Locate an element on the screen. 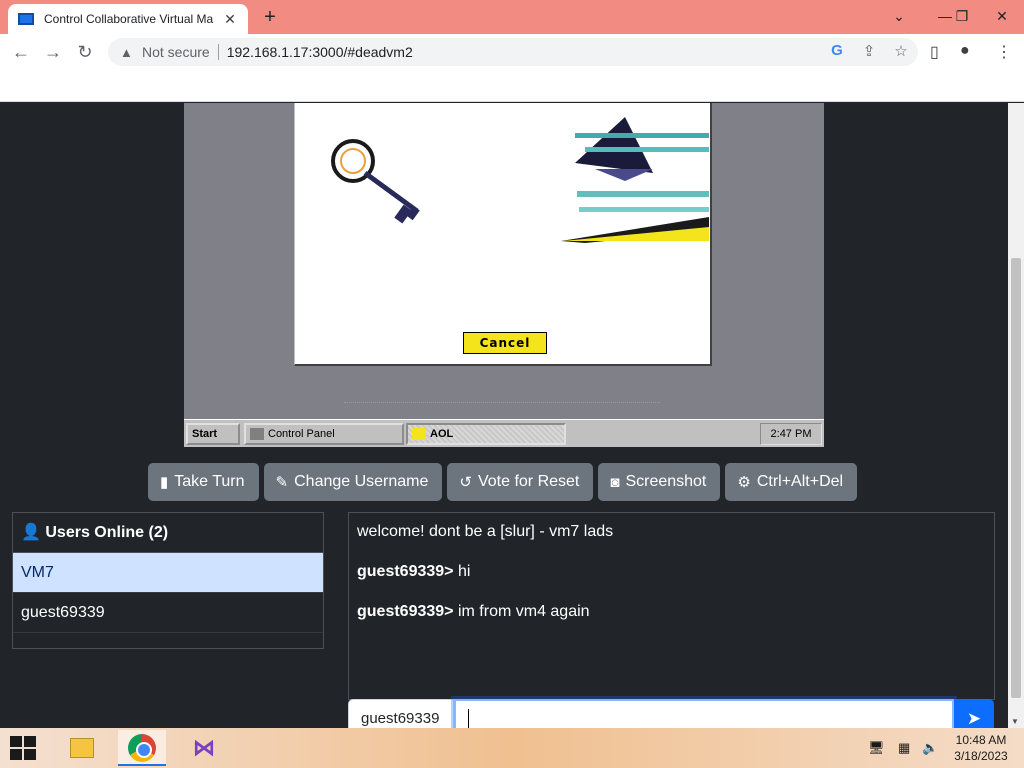  task-control-panel: Control Panel is located at coordinates (324, 434).